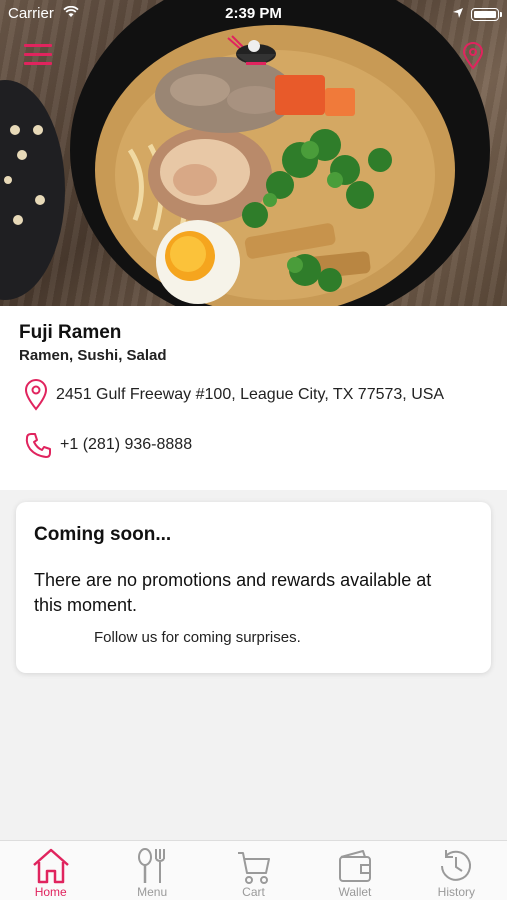 Image resolution: width=507 pixels, height=900 pixels. I want to click on tab-cart: Cart, so click(253, 870).